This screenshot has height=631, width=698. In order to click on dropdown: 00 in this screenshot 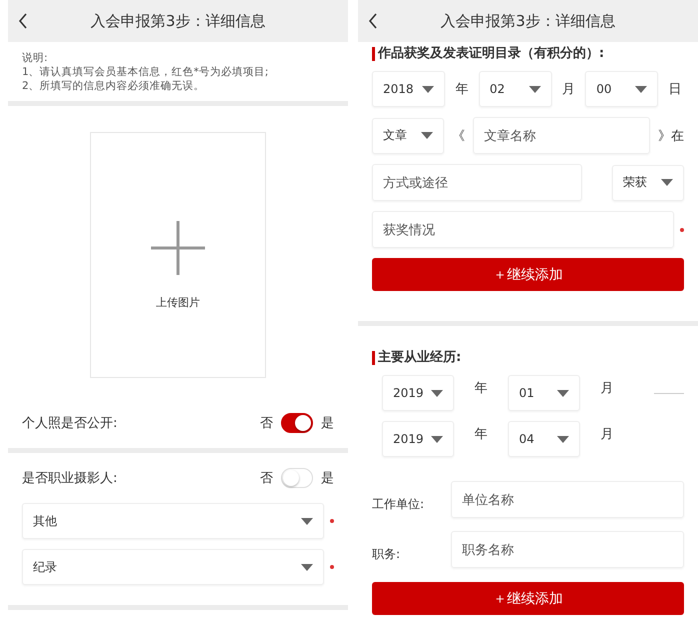, I will do `click(621, 89)`.